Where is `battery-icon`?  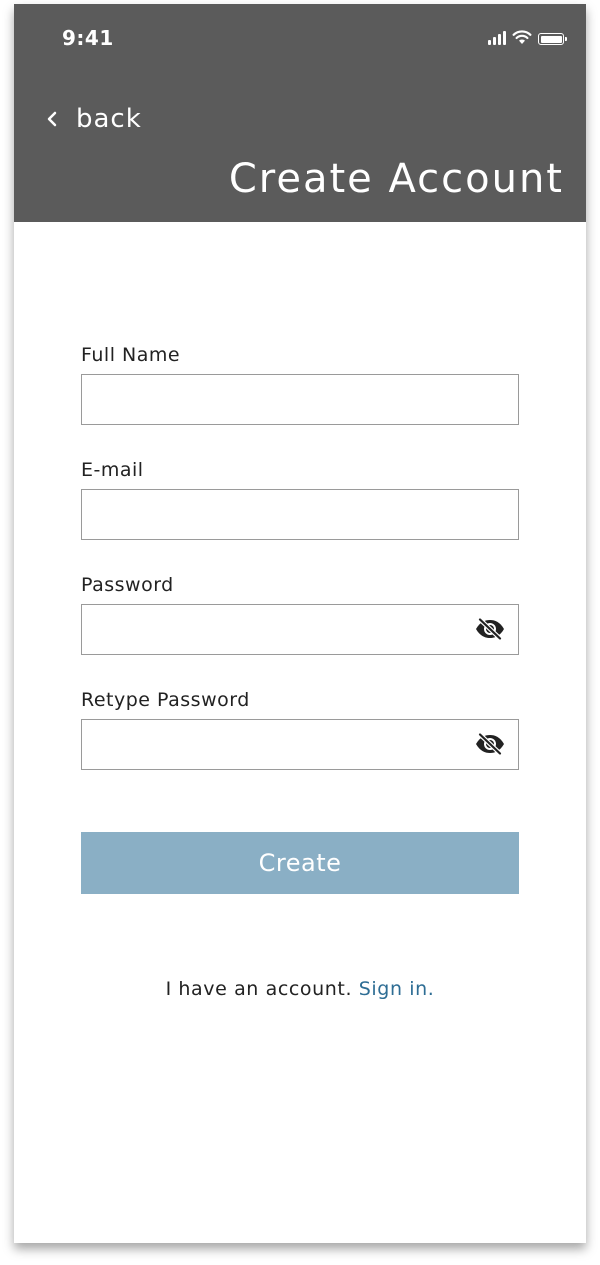
battery-icon is located at coordinates (552, 39).